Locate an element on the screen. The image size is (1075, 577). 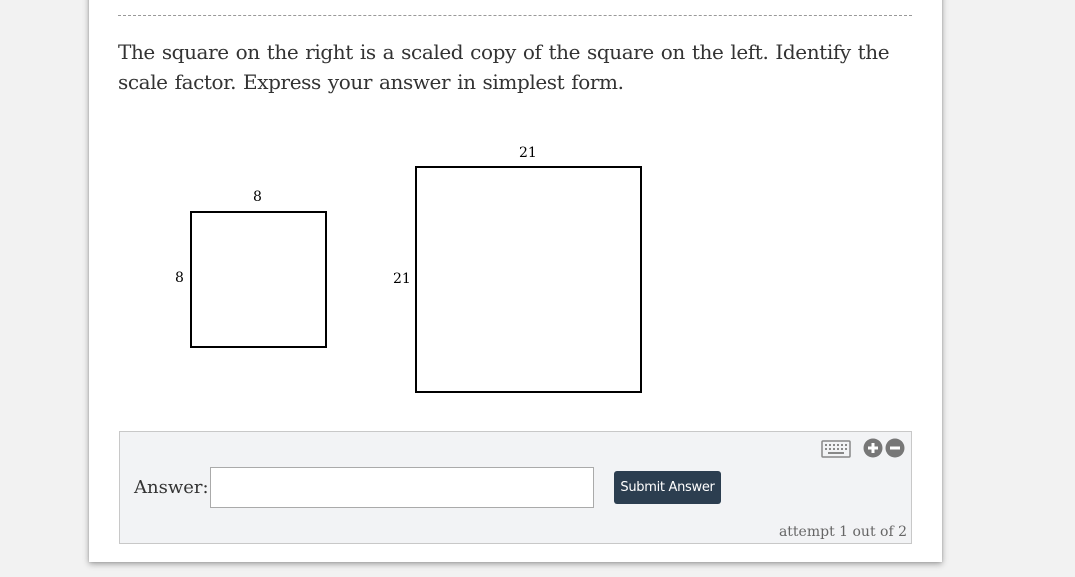
left-square is located at coordinates (258, 279).